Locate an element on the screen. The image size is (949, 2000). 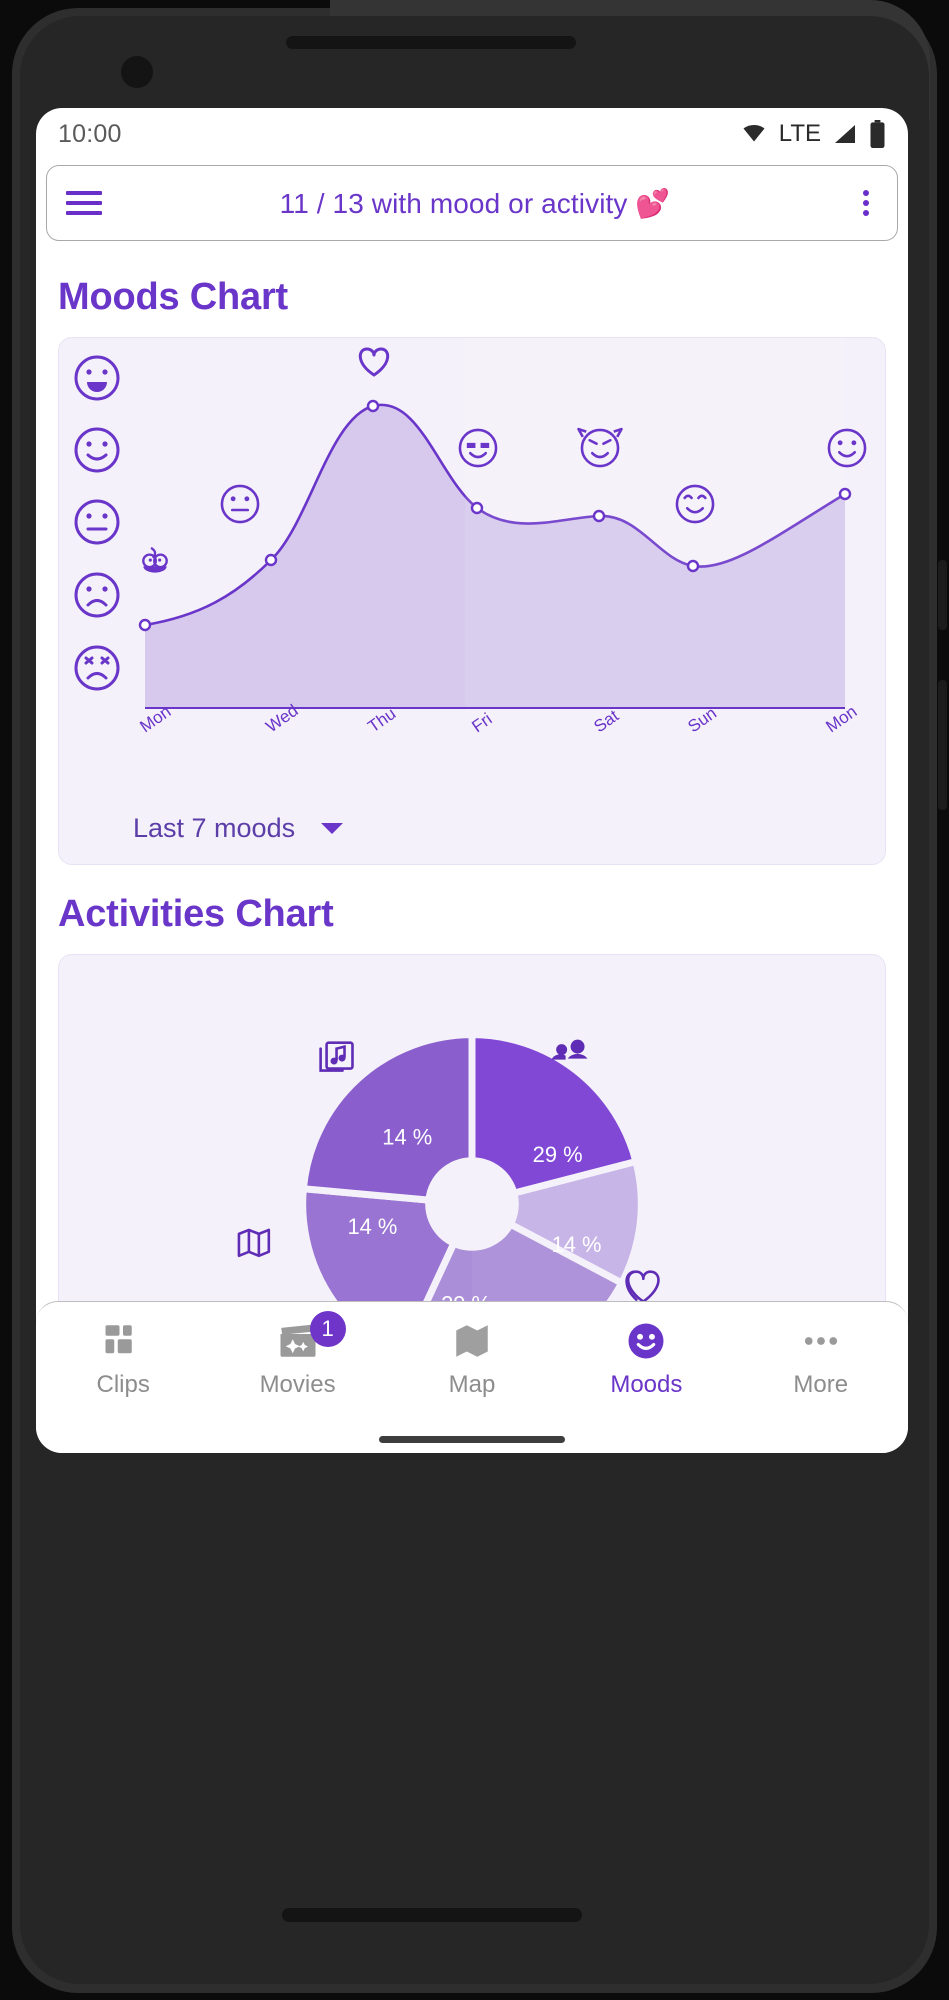
movies-badge: 1 is located at coordinates (327, 1329).